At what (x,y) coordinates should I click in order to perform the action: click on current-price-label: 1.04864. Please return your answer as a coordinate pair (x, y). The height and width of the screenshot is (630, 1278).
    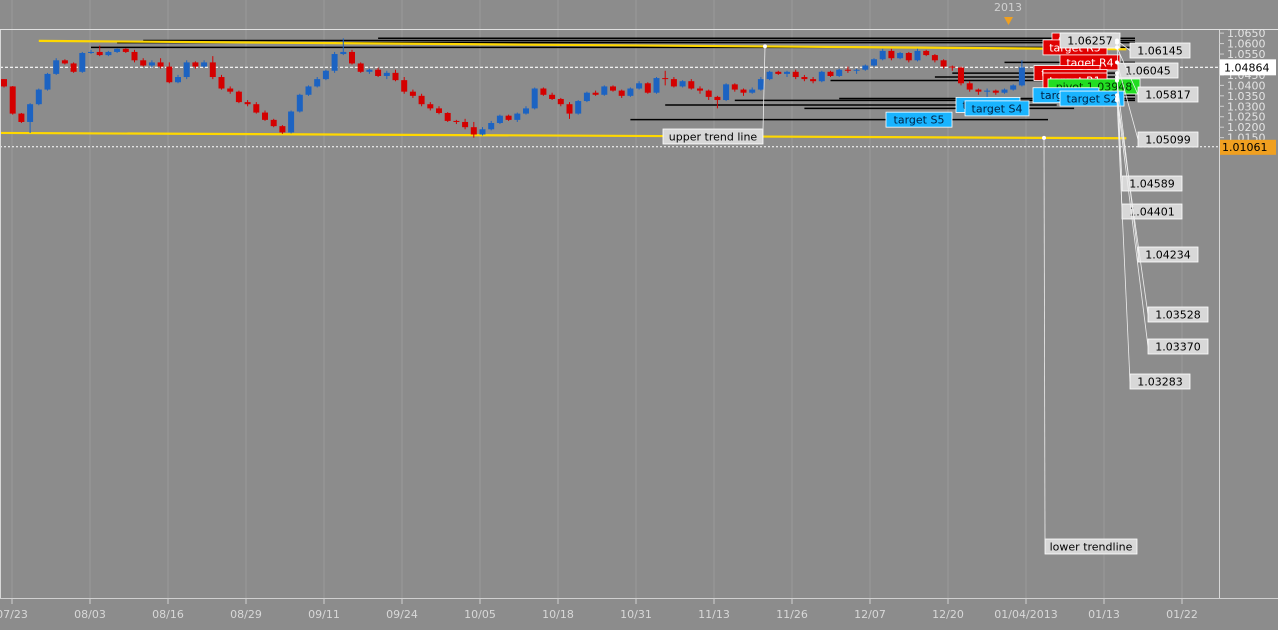
    Looking at the image, I should click on (1247, 67).